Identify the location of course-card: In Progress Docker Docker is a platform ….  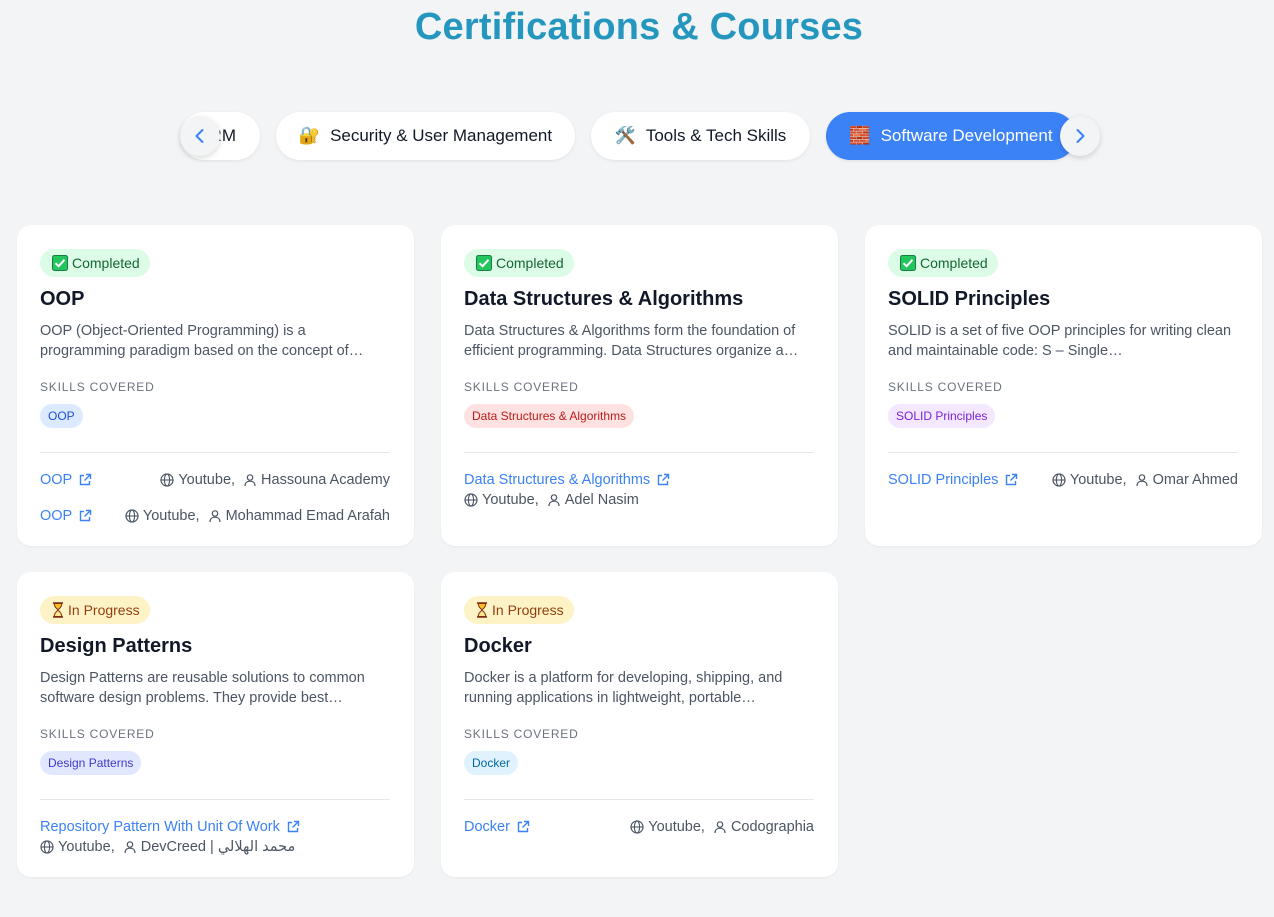
(639, 724).